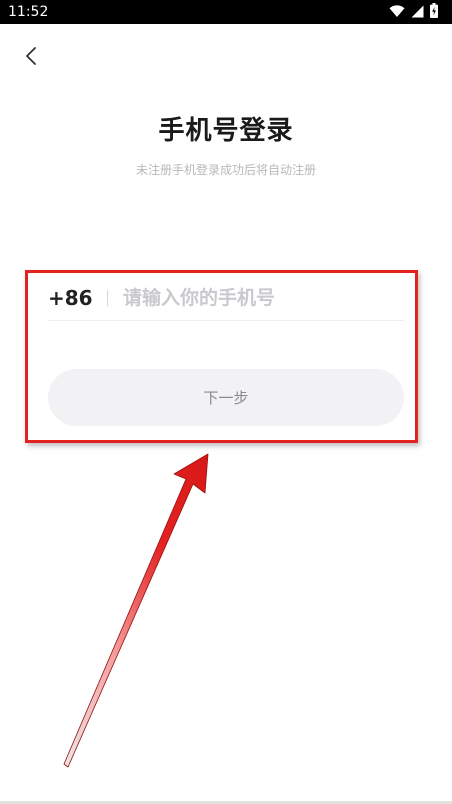 This screenshot has height=804, width=452. I want to click on cellular-signal-icon, so click(417, 12).